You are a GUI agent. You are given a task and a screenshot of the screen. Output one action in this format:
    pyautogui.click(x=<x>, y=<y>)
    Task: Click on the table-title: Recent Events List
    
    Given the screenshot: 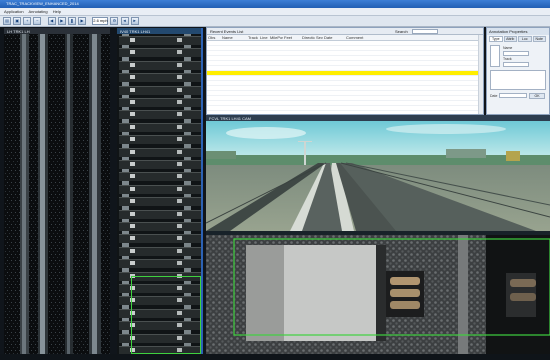 What is the action you would take?
    pyautogui.click(x=227, y=31)
    